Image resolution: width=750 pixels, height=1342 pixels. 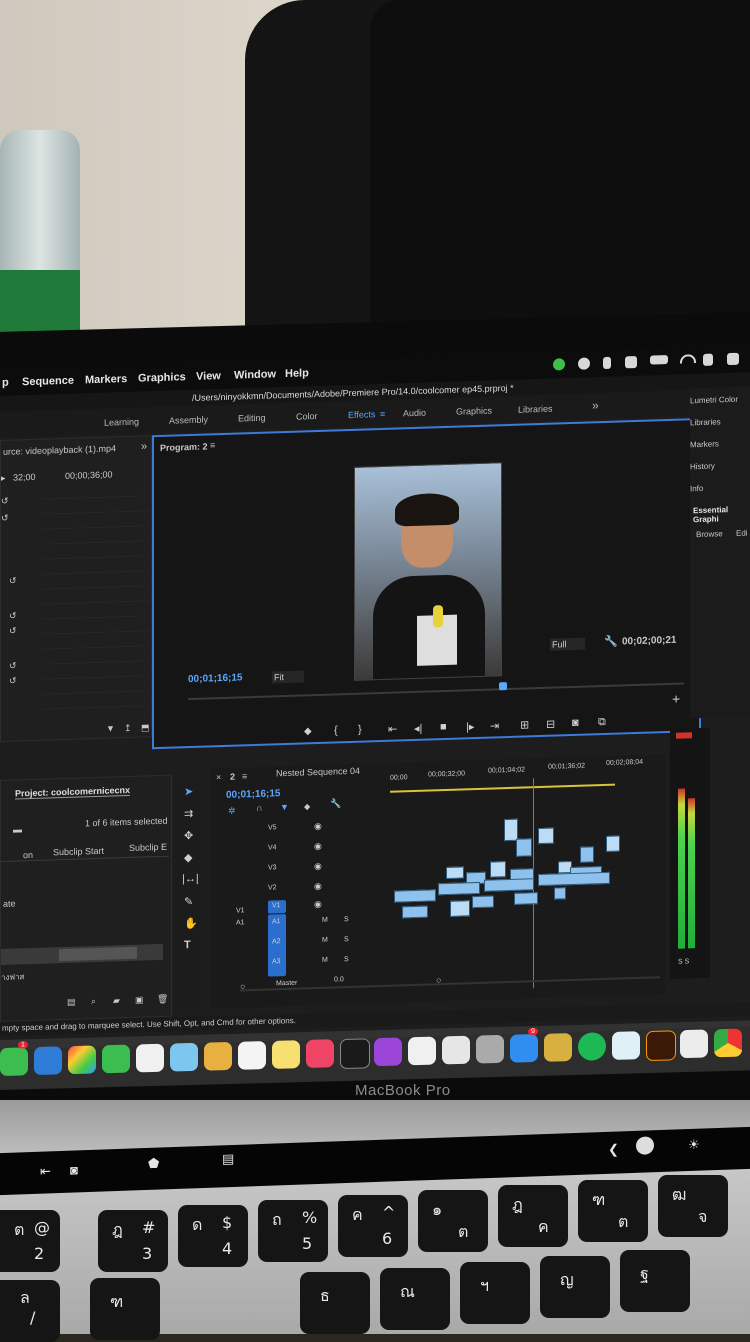 What do you see at coordinates (252, 418) in the screenshot?
I see `workspace-editing: Editing` at bounding box center [252, 418].